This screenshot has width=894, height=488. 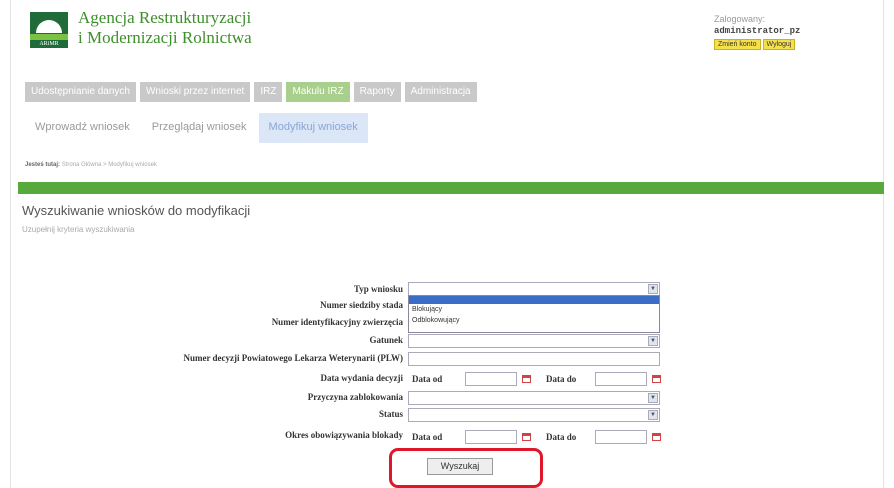 I want to click on data-wydania-do-label: Data do, so click(x=561, y=379).